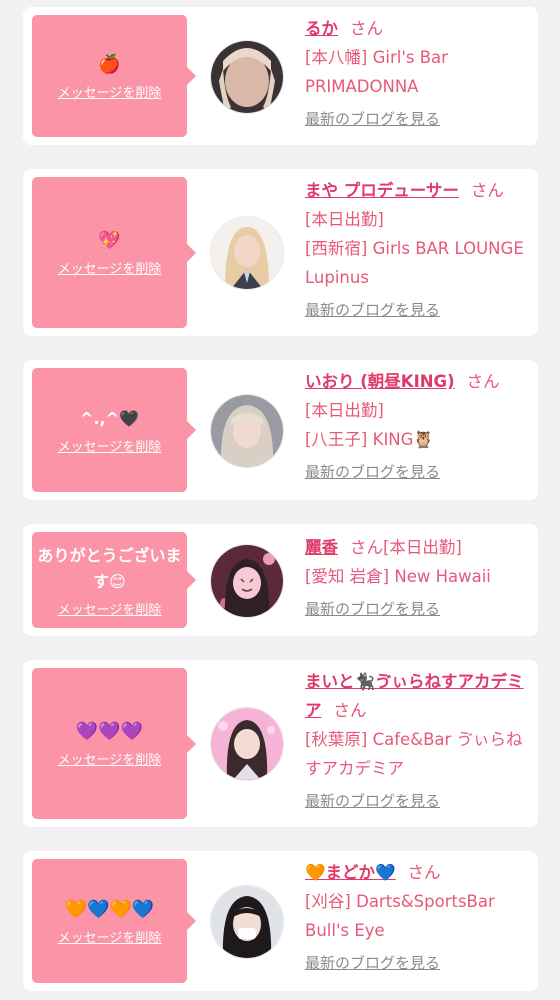 The height and width of the screenshot is (1000, 560). What do you see at coordinates (109, 240) in the screenshot?
I see `message-text: 💖` at bounding box center [109, 240].